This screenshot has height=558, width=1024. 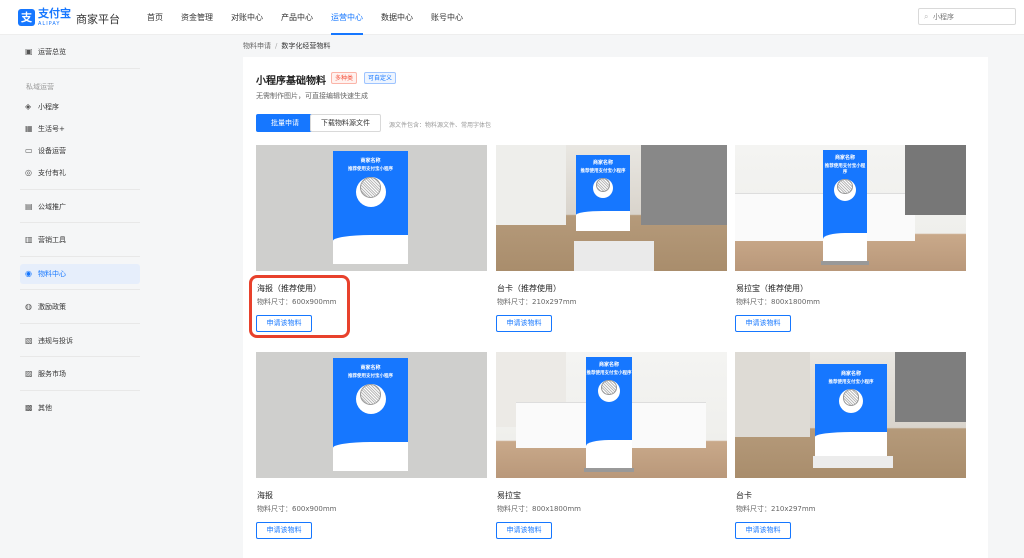 What do you see at coordinates (48, 107) in the screenshot?
I see `sidebar-item-label: 小程序` at bounding box center [48, 107].